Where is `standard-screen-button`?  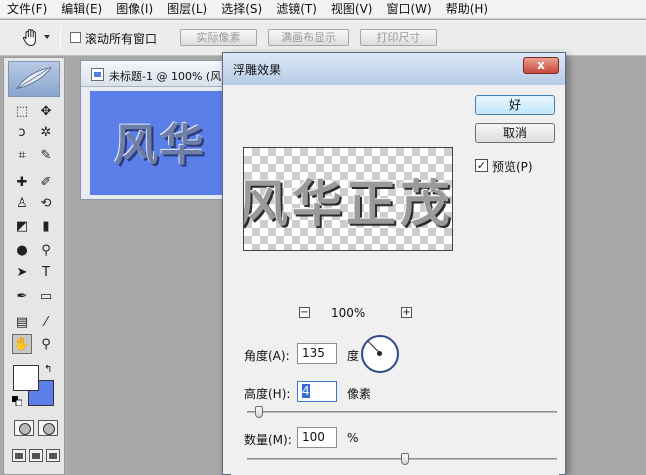
standard-screen-button is located at coordinates (19, 455).